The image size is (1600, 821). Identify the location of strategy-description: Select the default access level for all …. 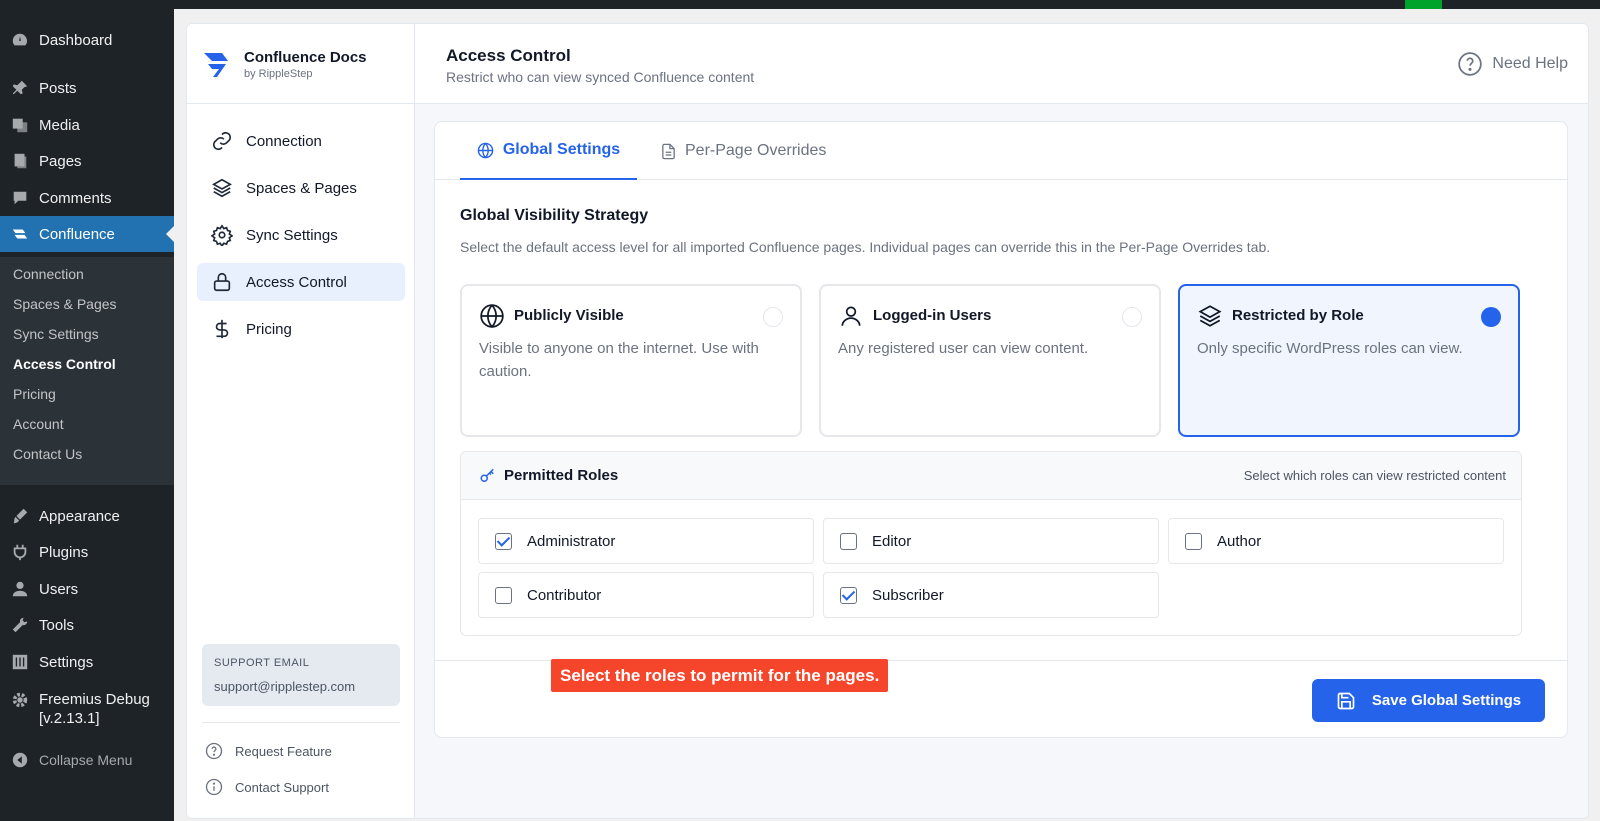
(865, 247).